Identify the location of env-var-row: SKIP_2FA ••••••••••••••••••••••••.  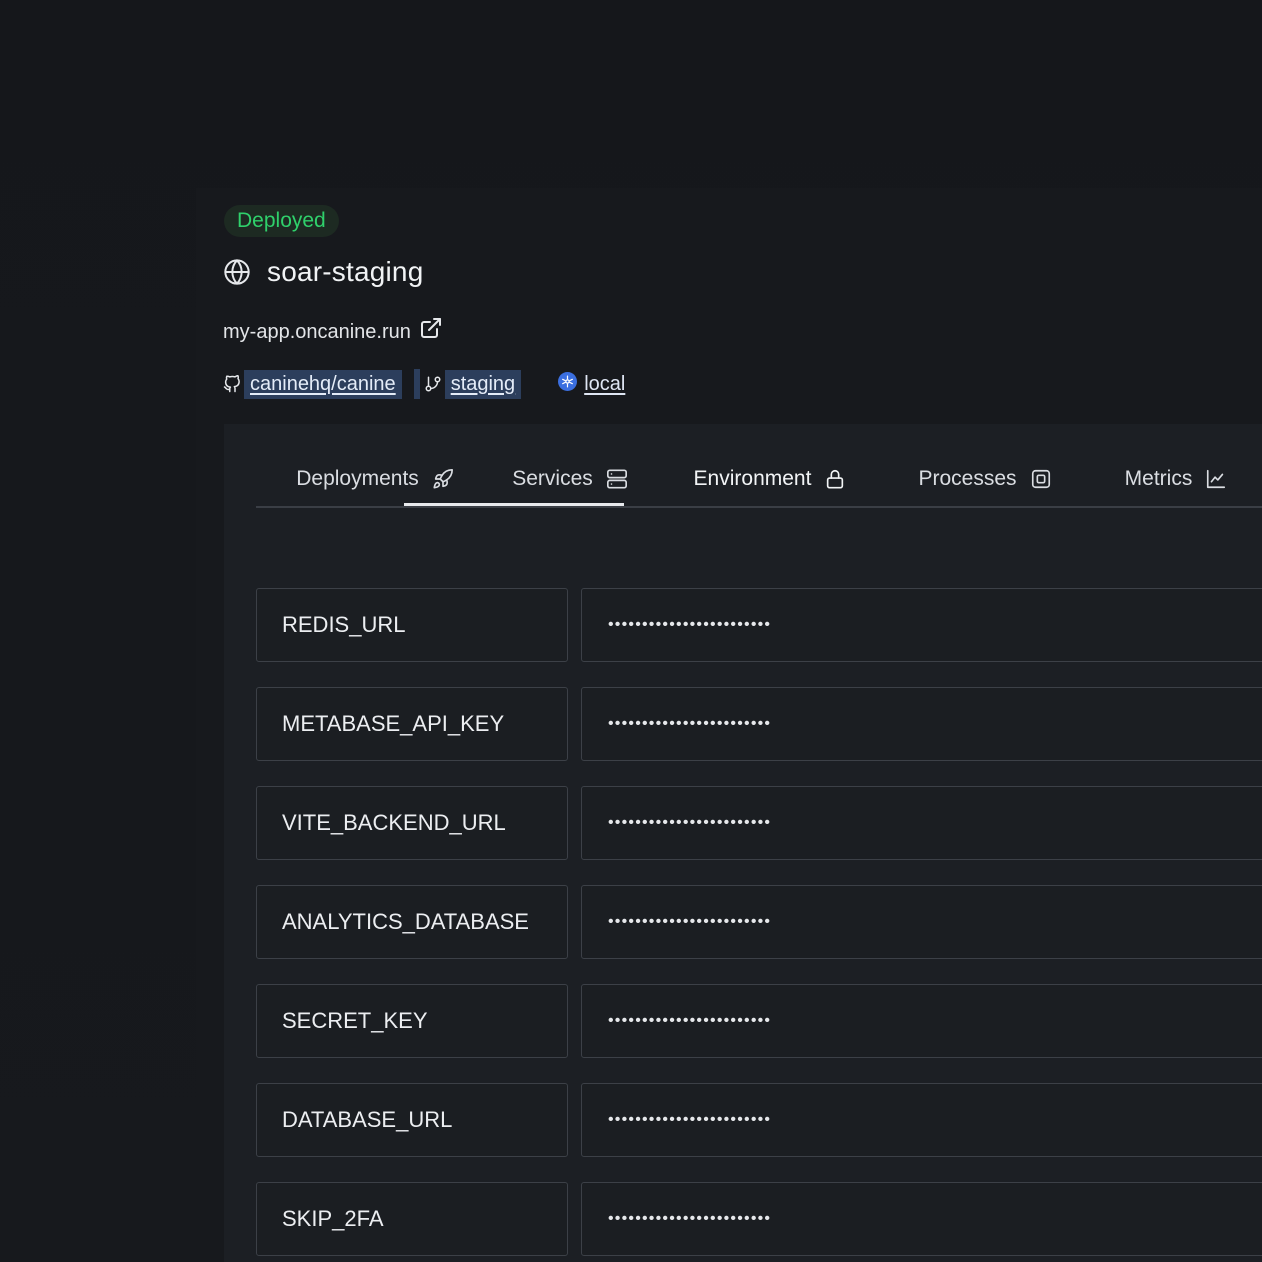
(759, 1219).